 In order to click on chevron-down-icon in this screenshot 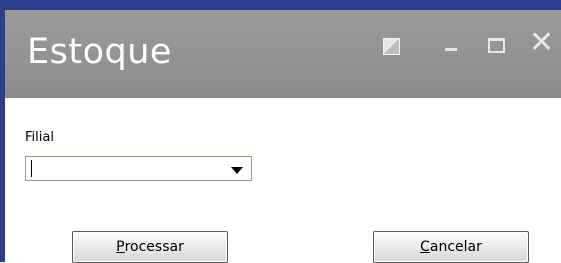, I will do `click(237, 170)`.